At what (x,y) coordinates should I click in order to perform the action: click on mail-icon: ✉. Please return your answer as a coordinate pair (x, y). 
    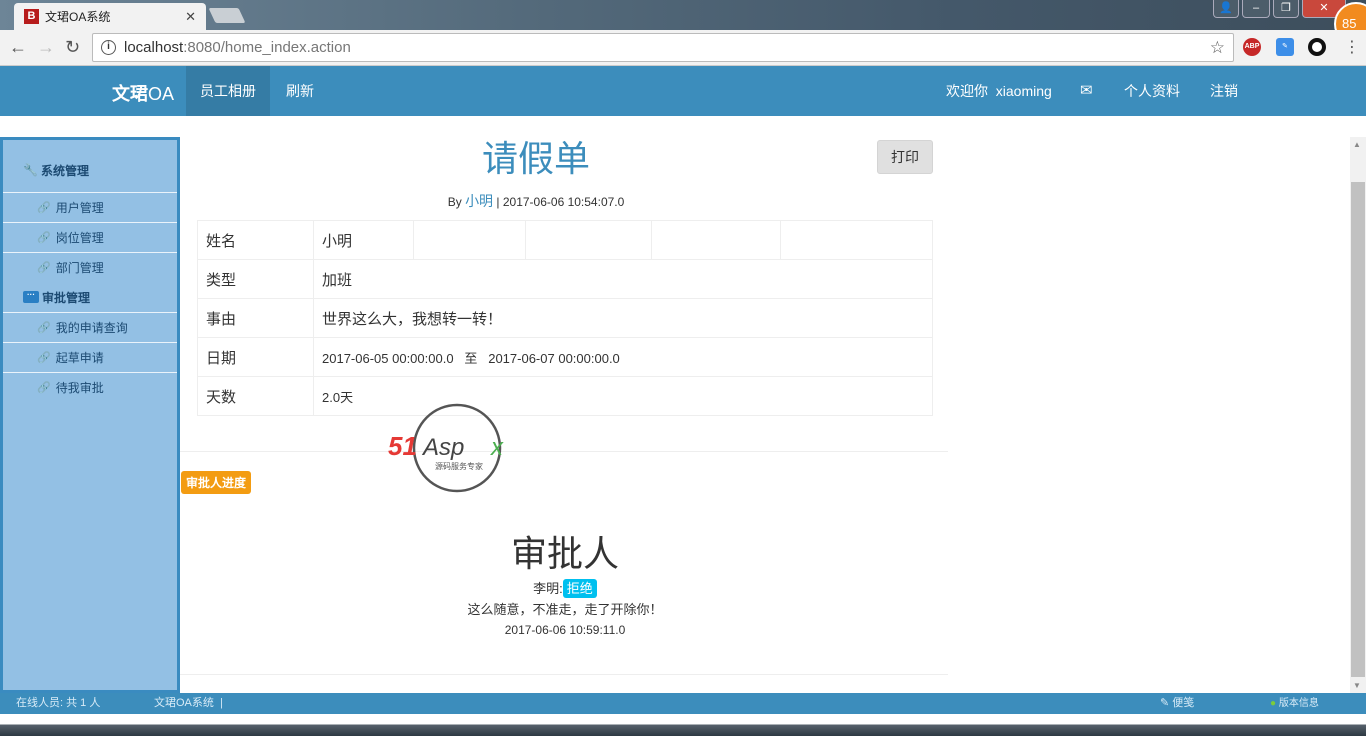
    Looking at the image, I should click on (1086, 91).